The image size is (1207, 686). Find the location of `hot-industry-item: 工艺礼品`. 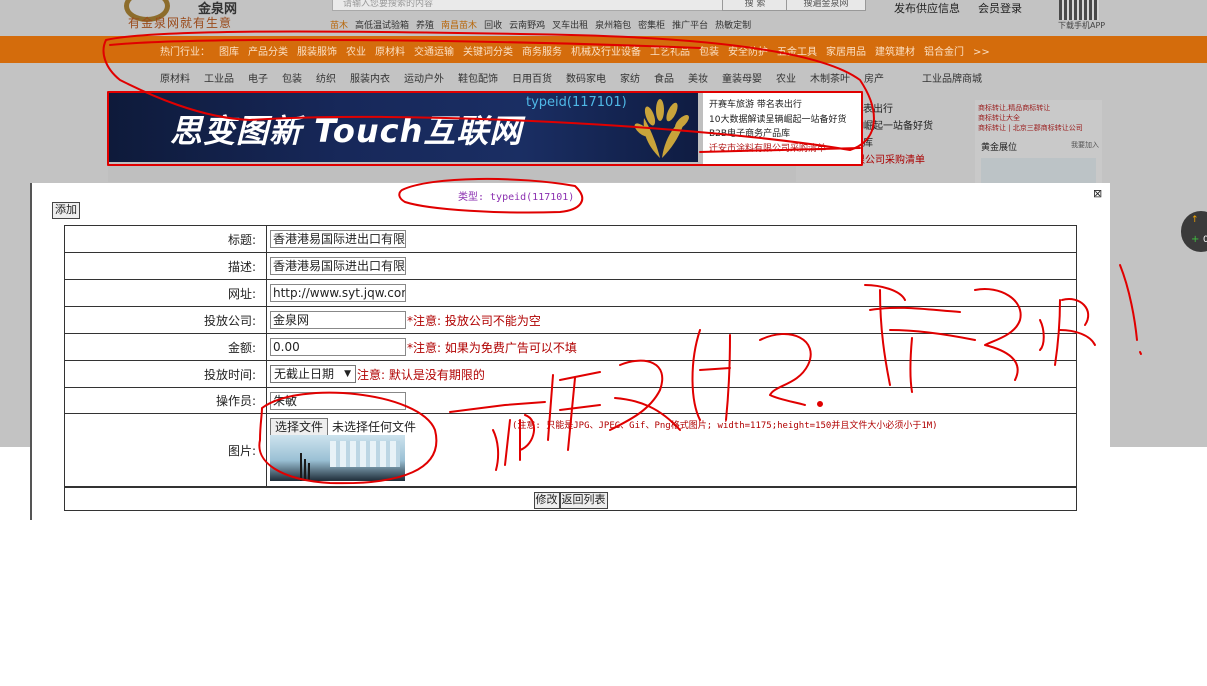

hot-industry-item: 工艺礼品 is located at coordinates (670, 52).